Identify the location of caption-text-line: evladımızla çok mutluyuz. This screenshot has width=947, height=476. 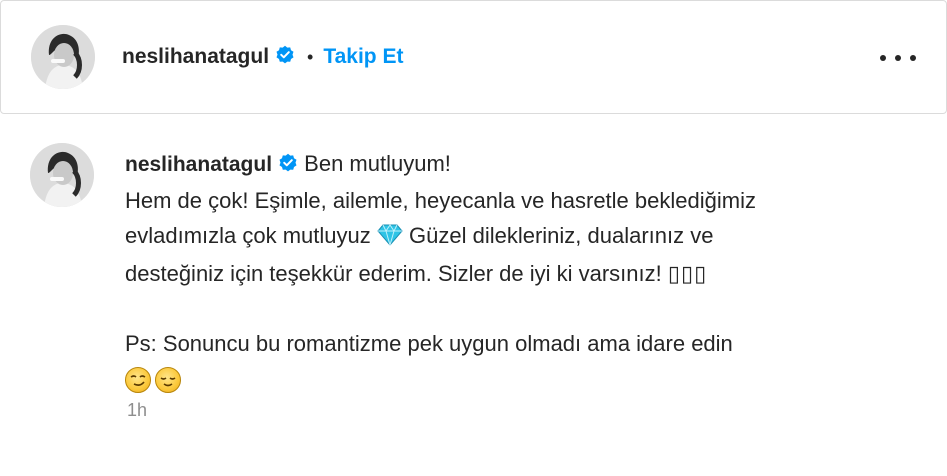
(248, 235).